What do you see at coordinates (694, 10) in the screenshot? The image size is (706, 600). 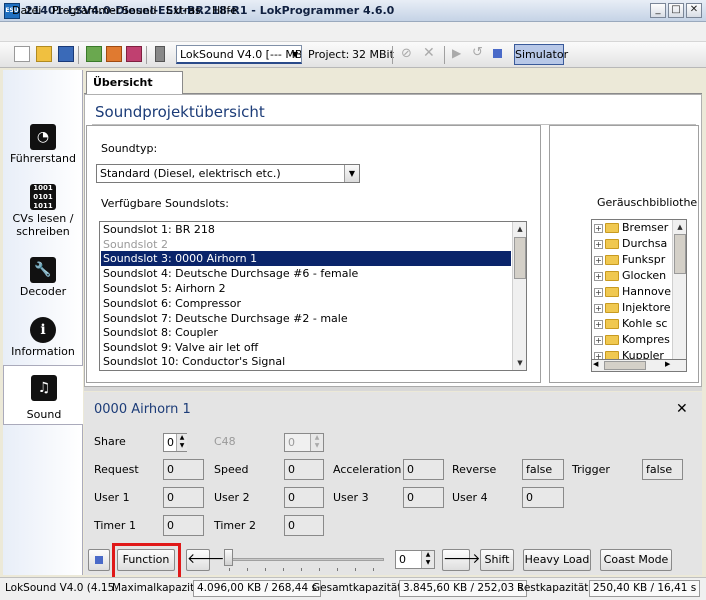 I see `close-window-button: ✕` at bounding box center [694, 10].